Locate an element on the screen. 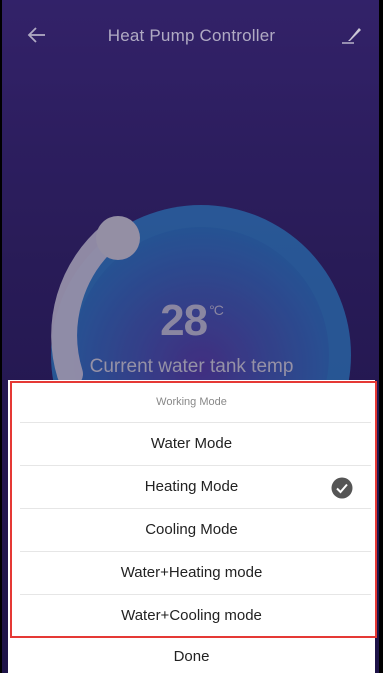 Image resolution: width=383 pixels, height=673 pixels. option-water-cooling-mode: Water+Cooling mode is located at coordinates (191, 616).